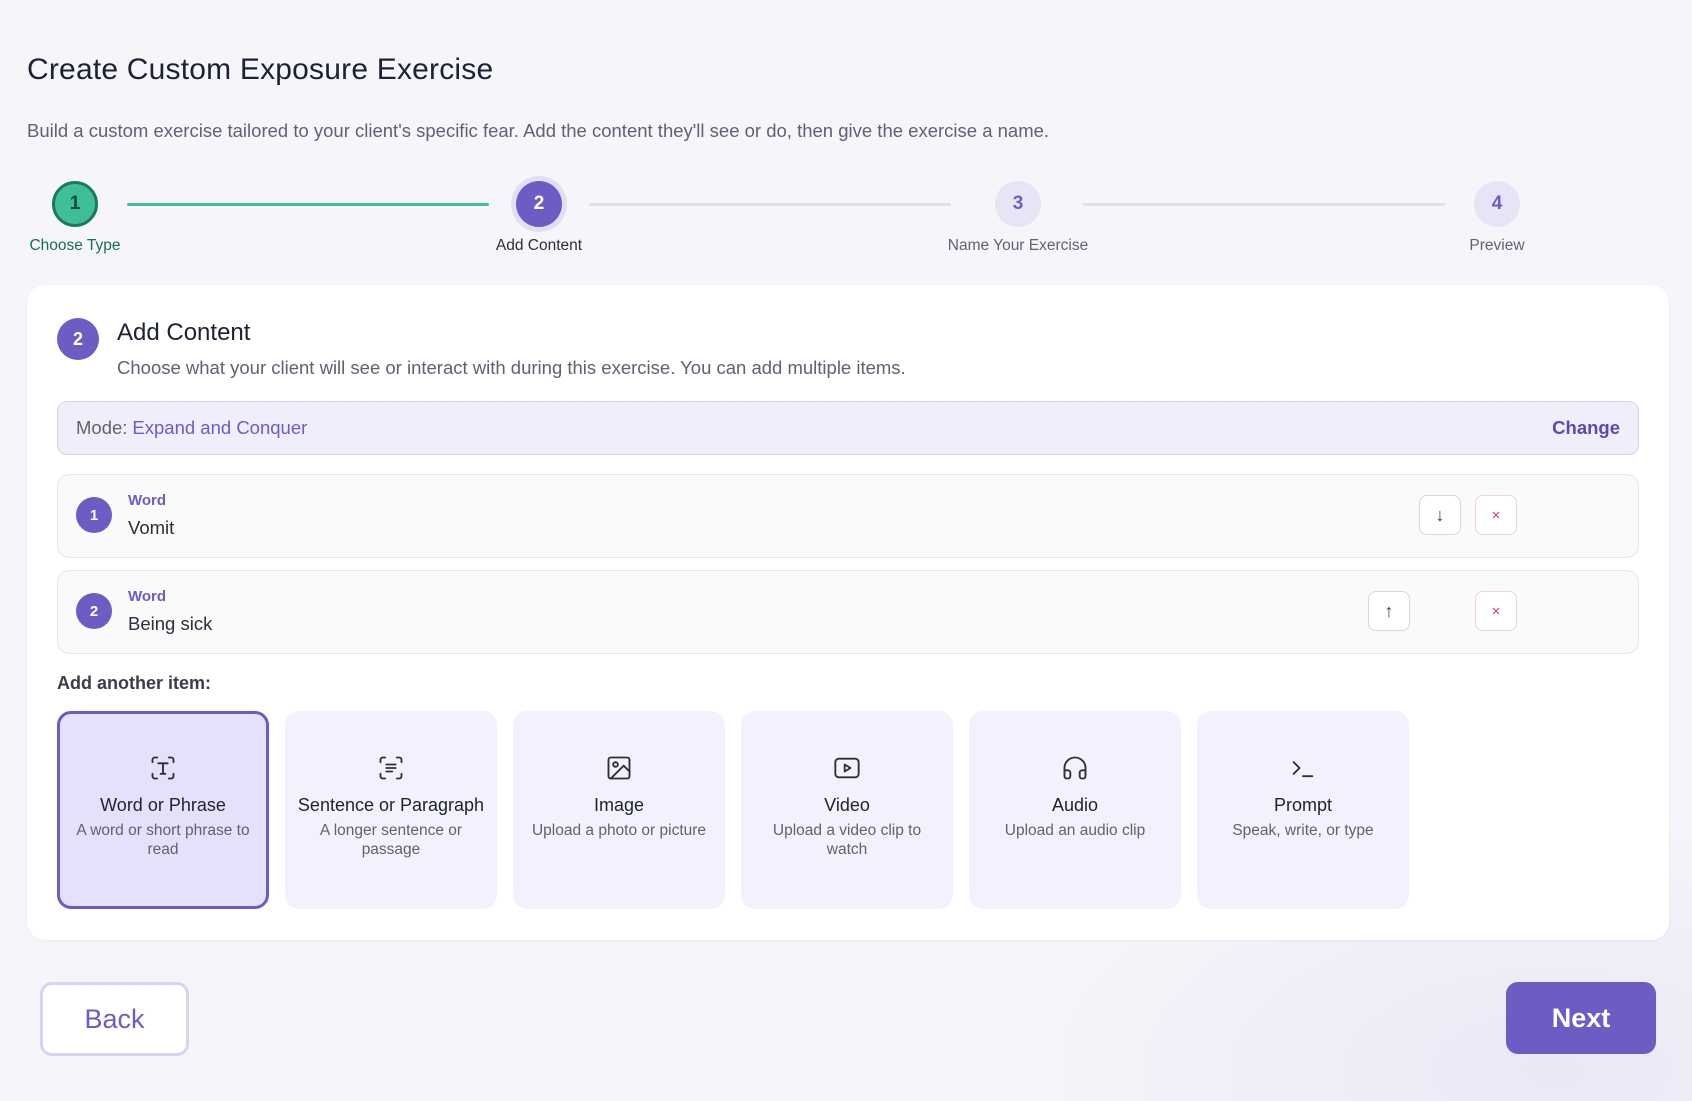 This screenshot has width=1692, height=1101. Describe the element at coordinates (220, 427) in the screenshot. I see `mode-value: Expand and Conquer` at that location.